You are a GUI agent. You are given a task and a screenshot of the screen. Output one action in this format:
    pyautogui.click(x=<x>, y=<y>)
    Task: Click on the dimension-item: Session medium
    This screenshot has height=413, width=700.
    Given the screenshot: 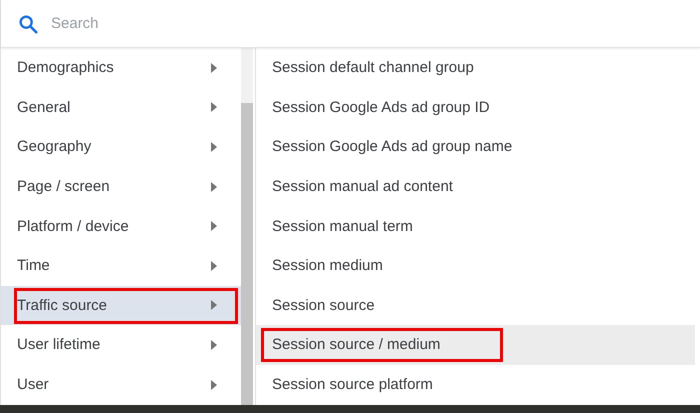 What is the action you would take?
    pyautogui.click(x=475, y=266)
    